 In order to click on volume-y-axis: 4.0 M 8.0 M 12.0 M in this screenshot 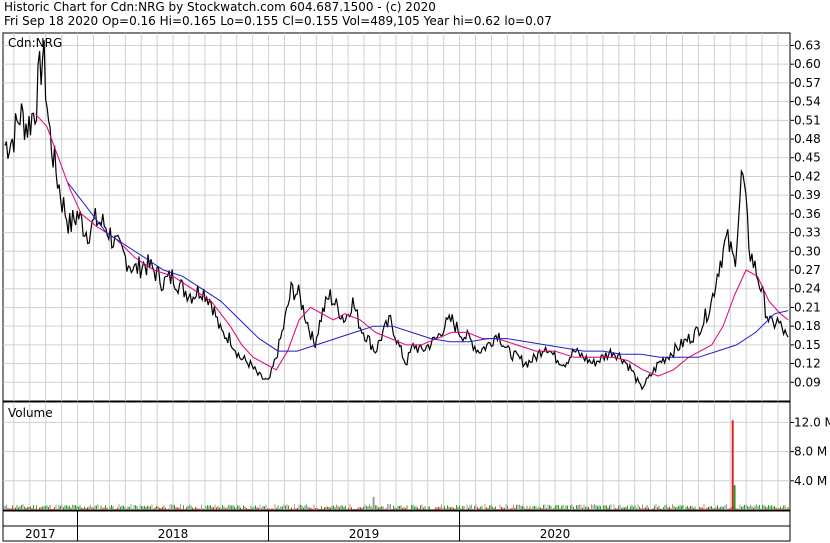, I will do `click(810, 451)`.